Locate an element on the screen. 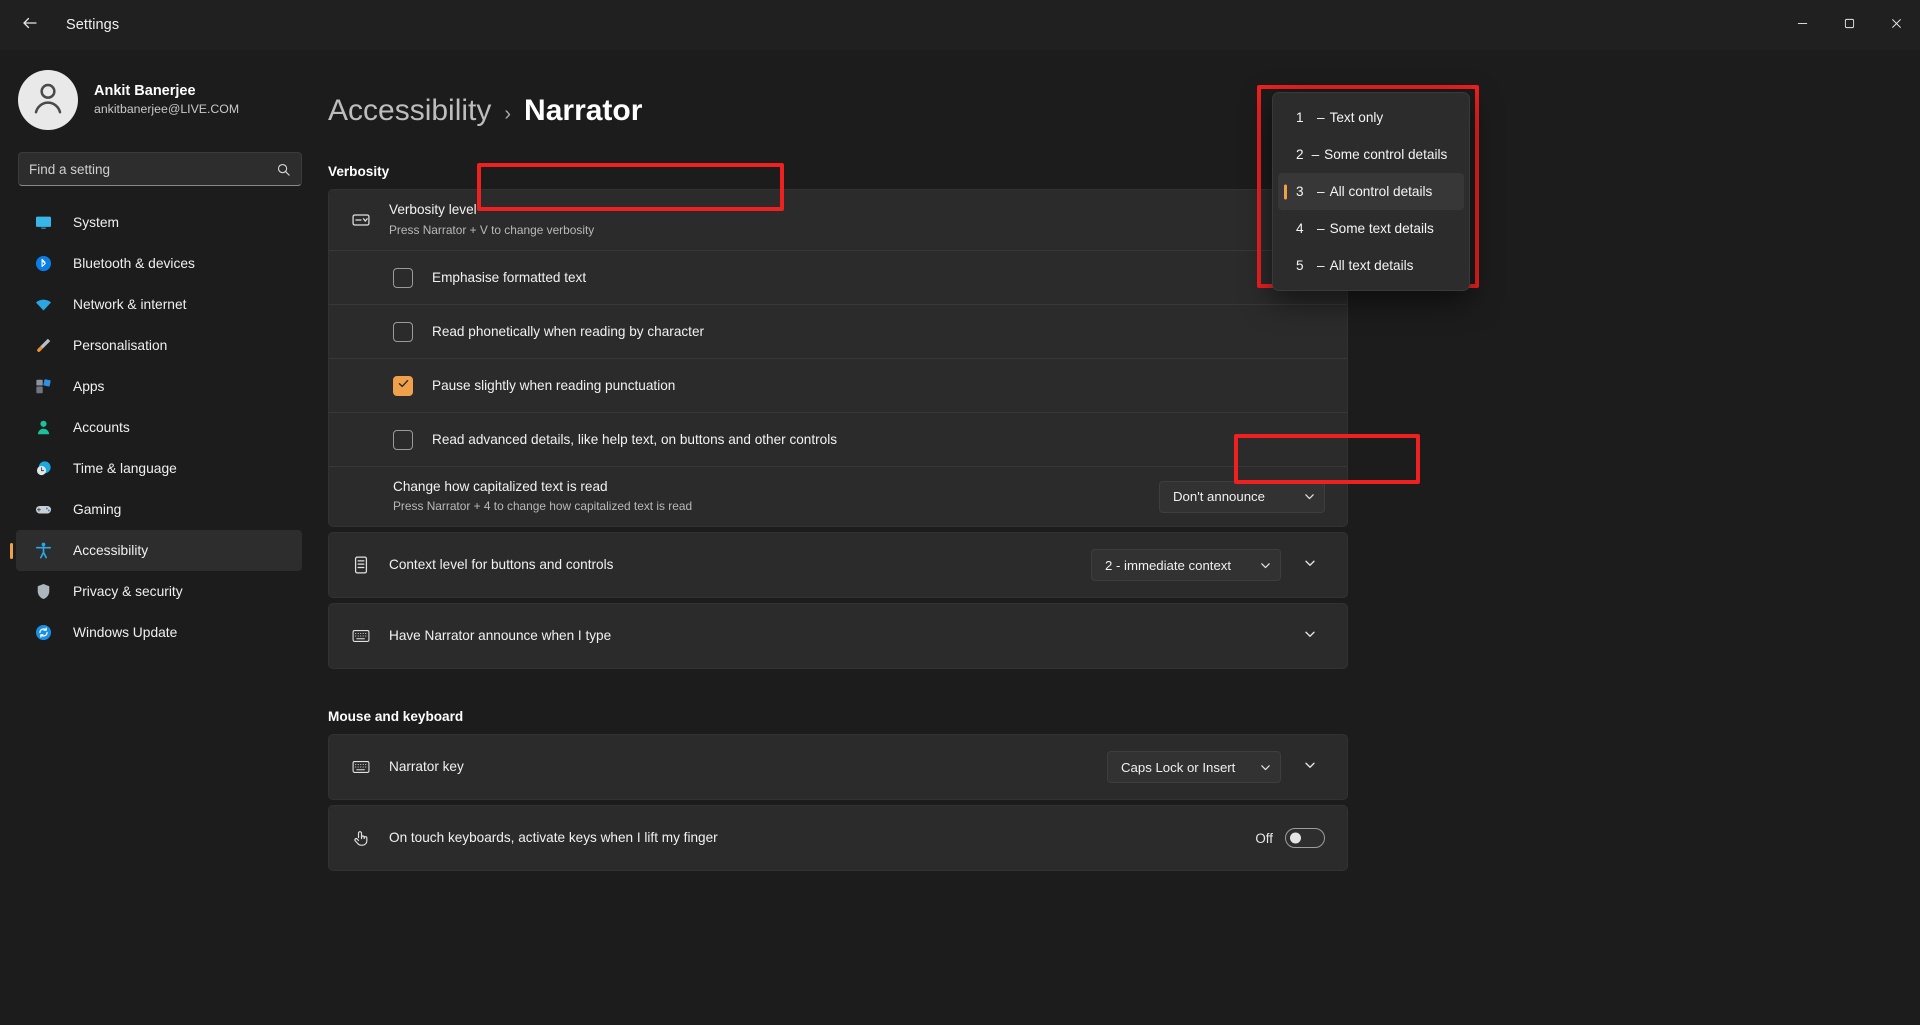 This screenshot has width=1920, height=1025. sidebar-item-bluetooth-devices: Bluetooth & devices is located at coordinates (159, 263).